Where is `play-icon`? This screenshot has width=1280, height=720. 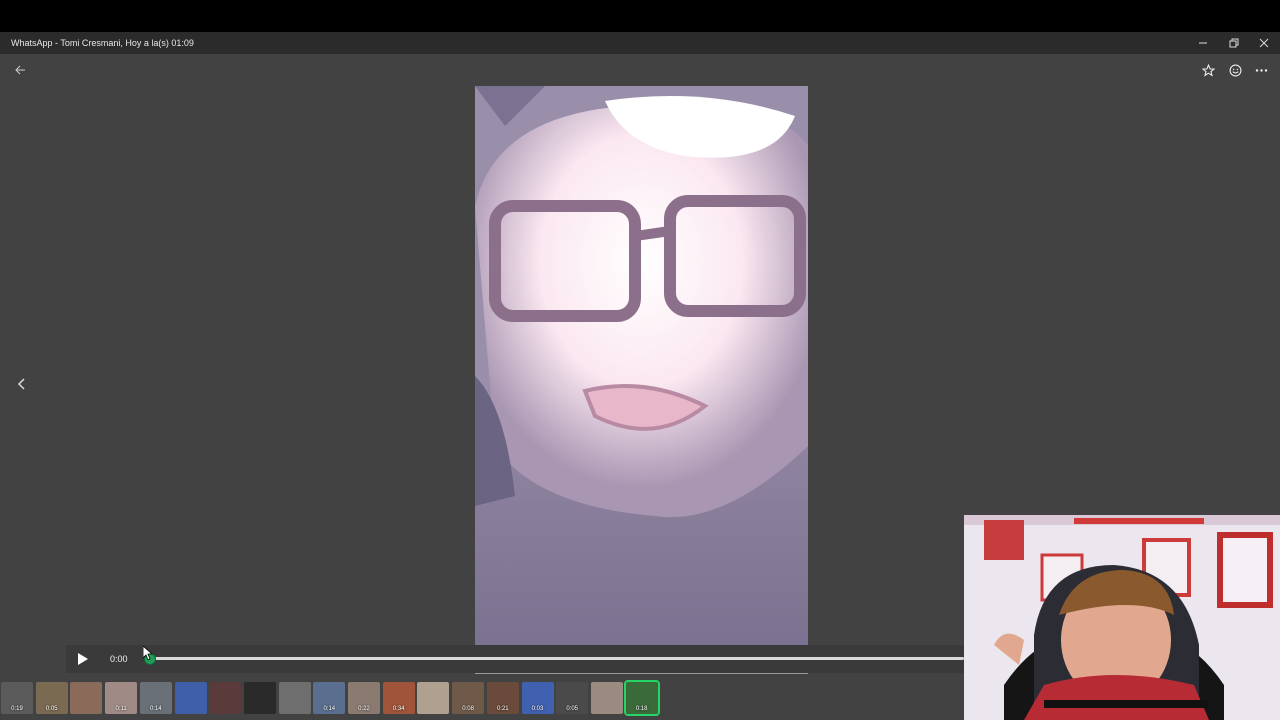 play-icon is located at coordinates (83, 659).